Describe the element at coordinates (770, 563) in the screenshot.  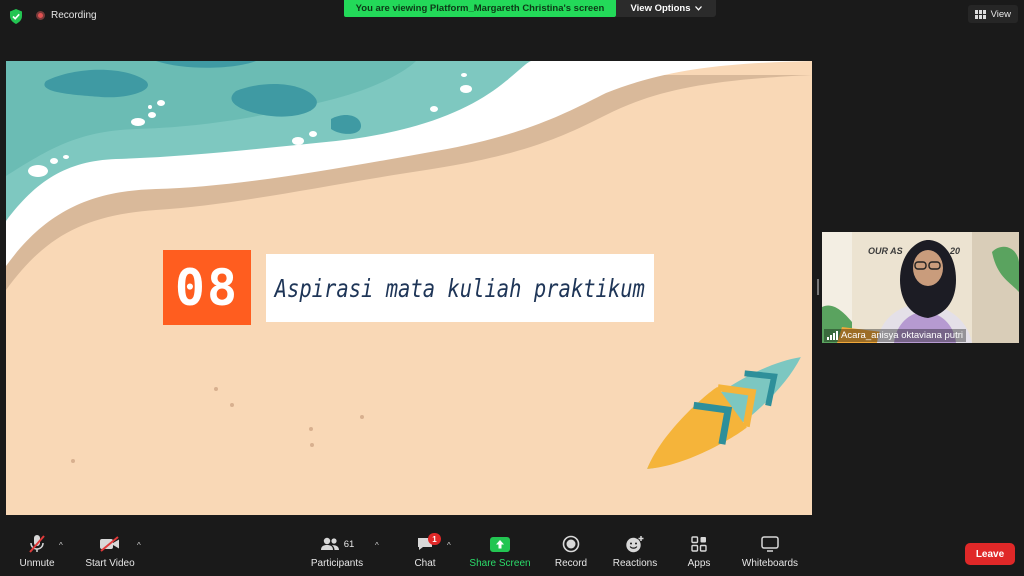
I see `whiteboards-label: Whiteboards` at that location.